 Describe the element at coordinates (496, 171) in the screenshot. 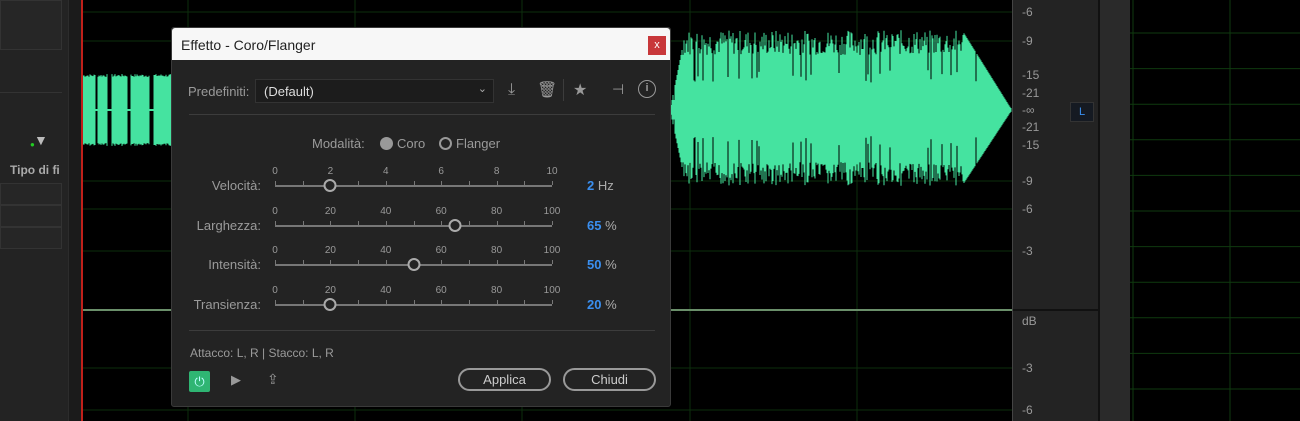

I see `tick-label: 8` at that location.